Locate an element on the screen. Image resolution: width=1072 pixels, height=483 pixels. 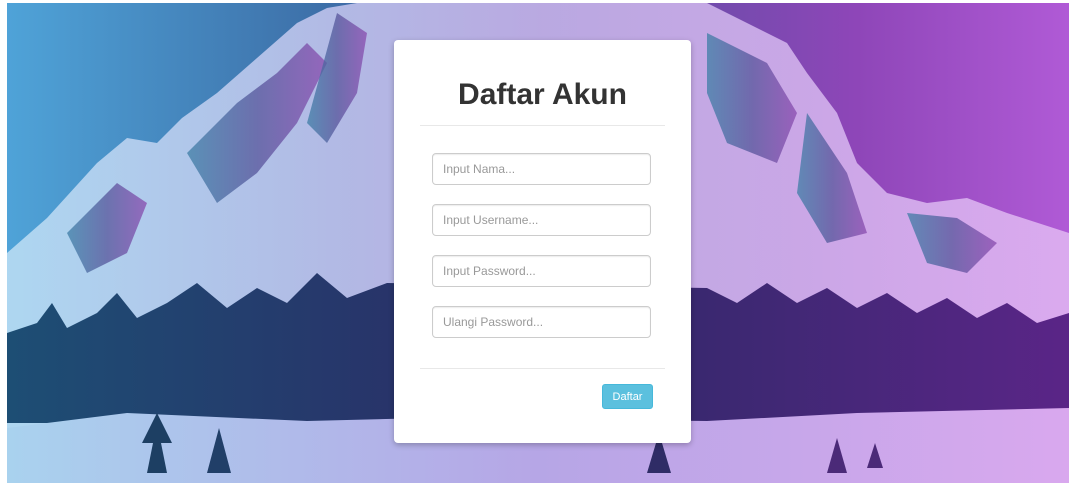
password-input is located at coordinates (541, 271).